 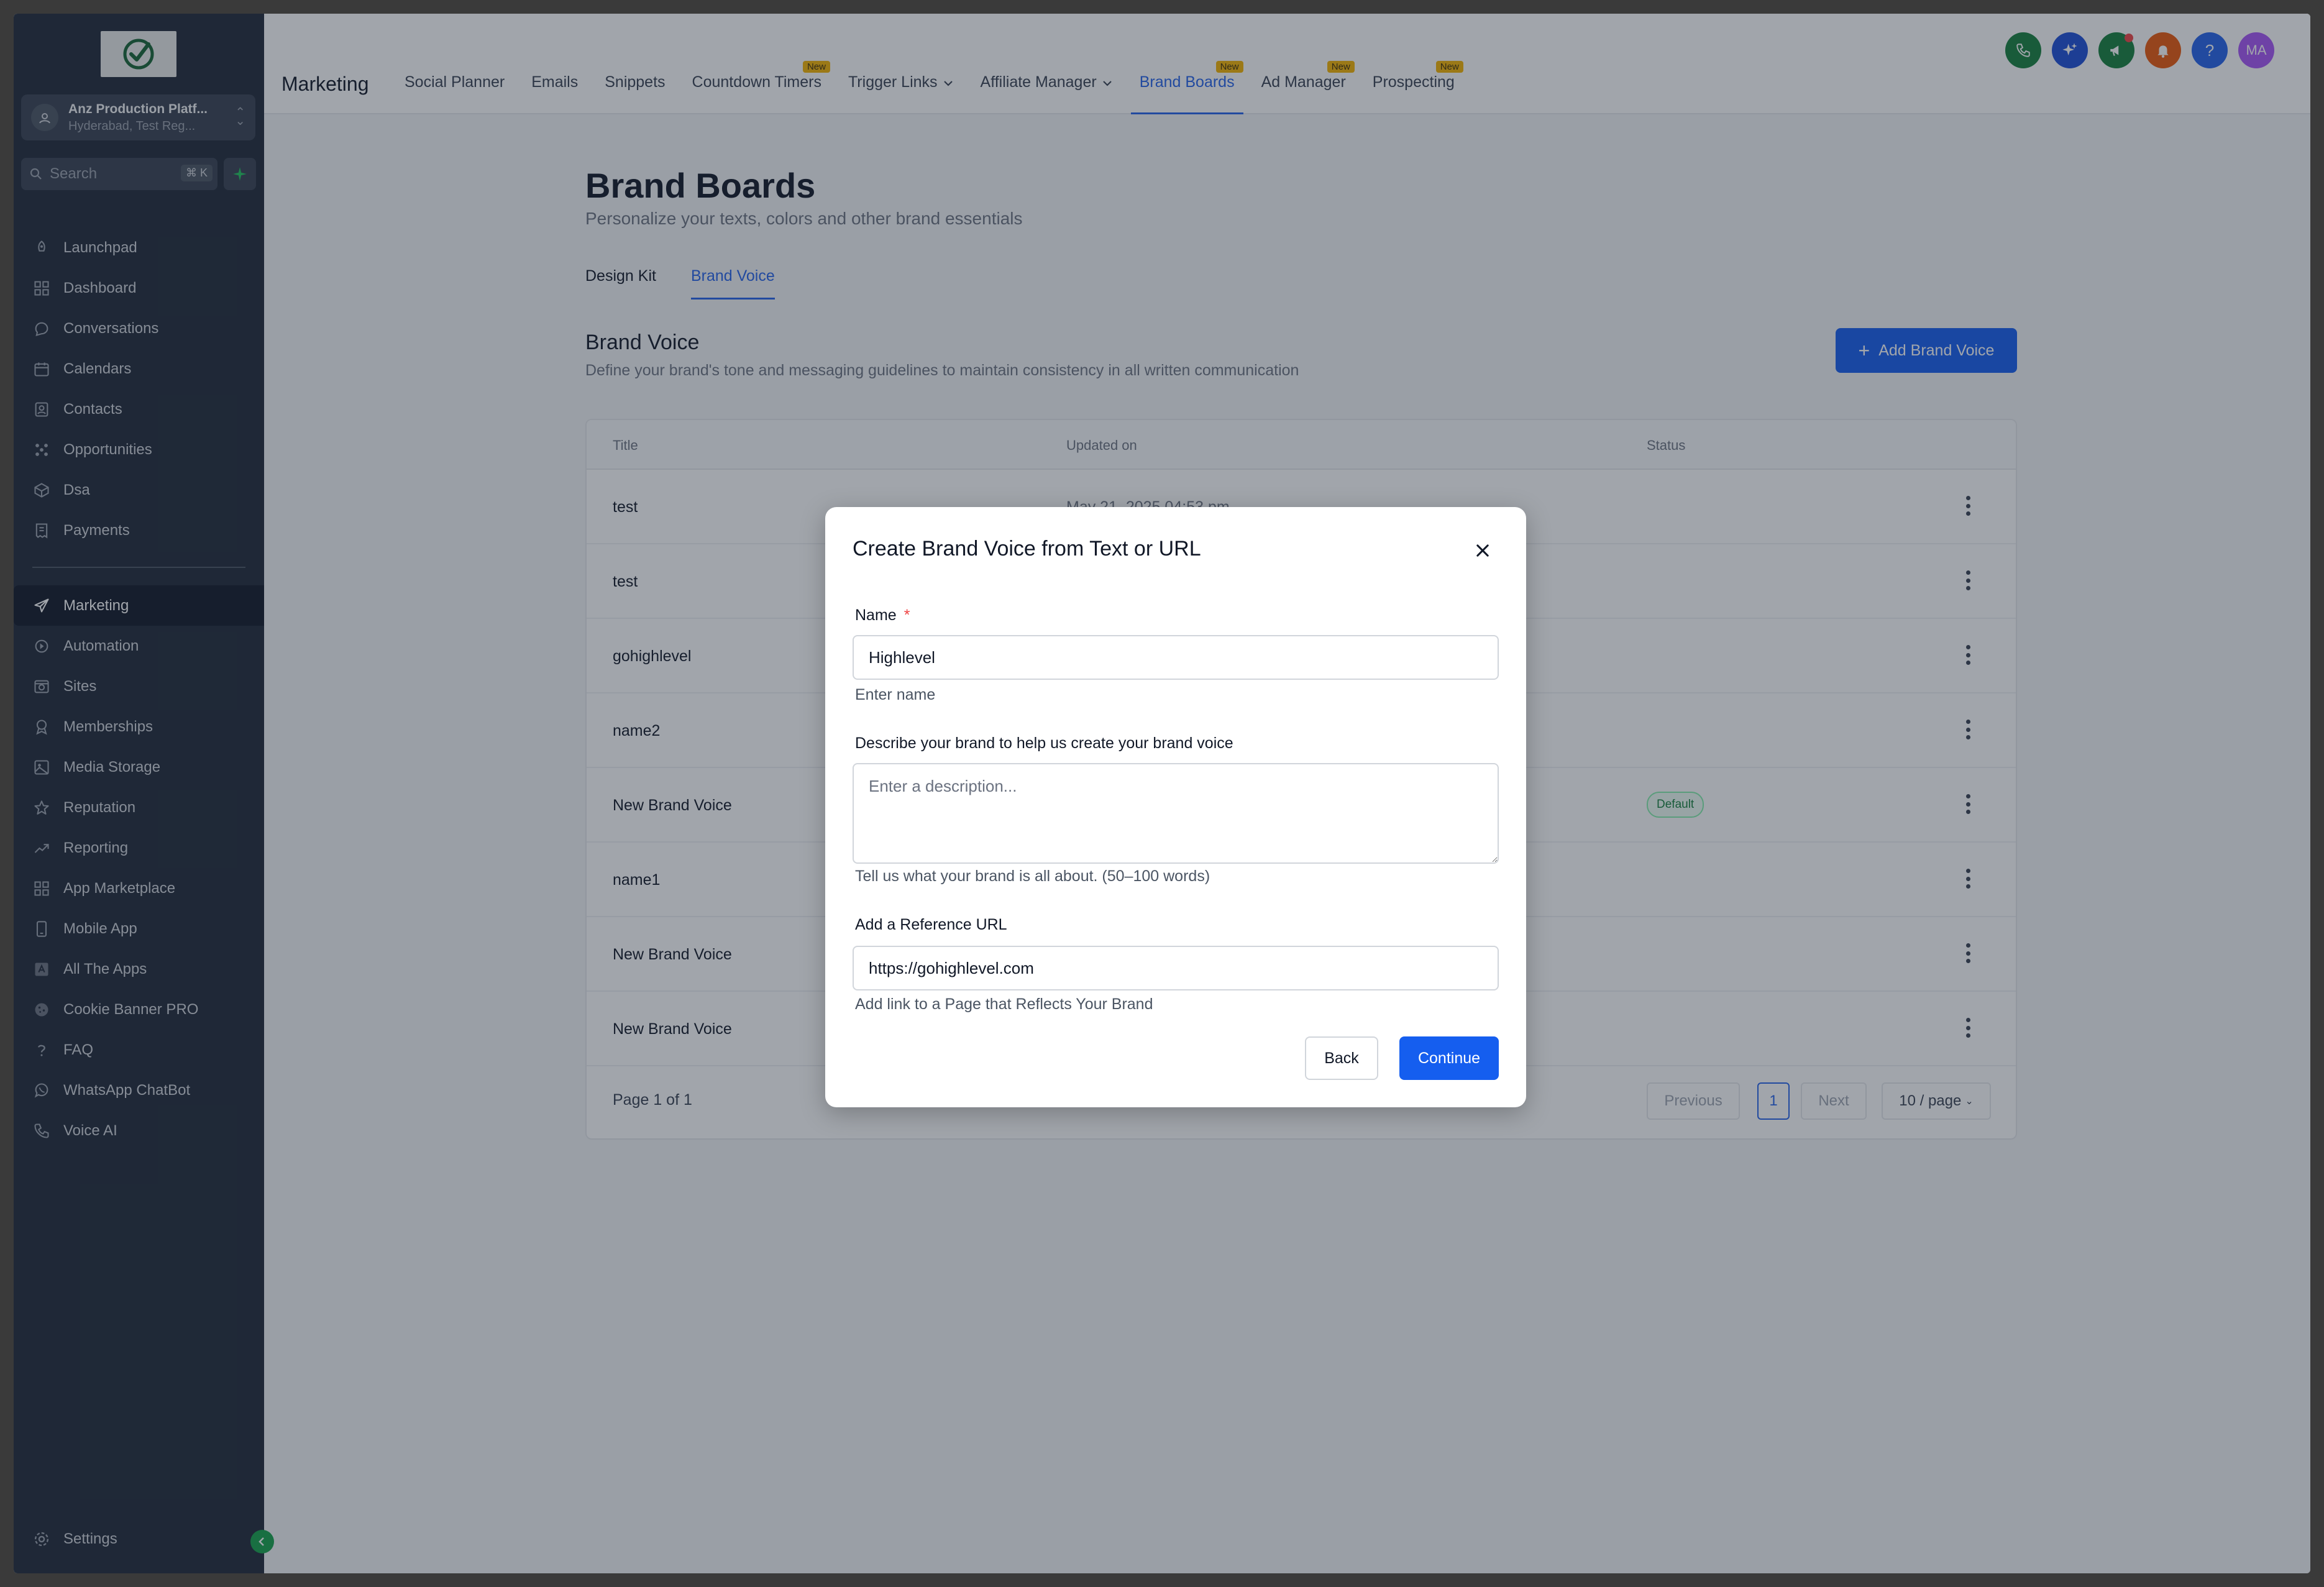 What do you see at coordinates (1341, 1058) in the screenshot?
I see `back-button: Back` at bounding box center [1341, 1058].